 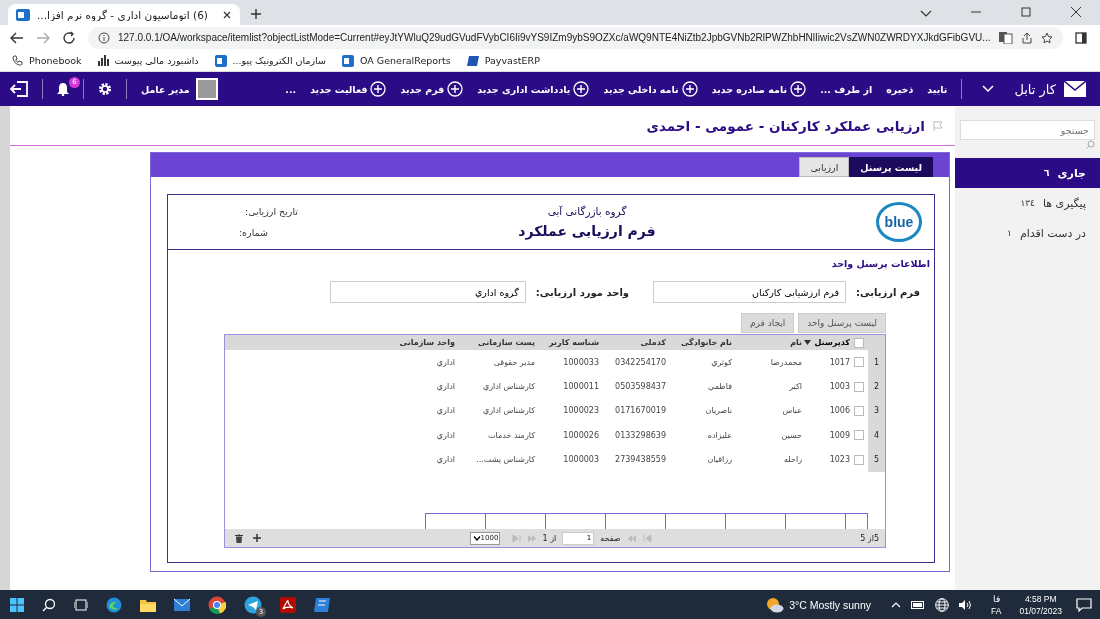 I want to click on row-number: 2, so click(x=876, y=386).